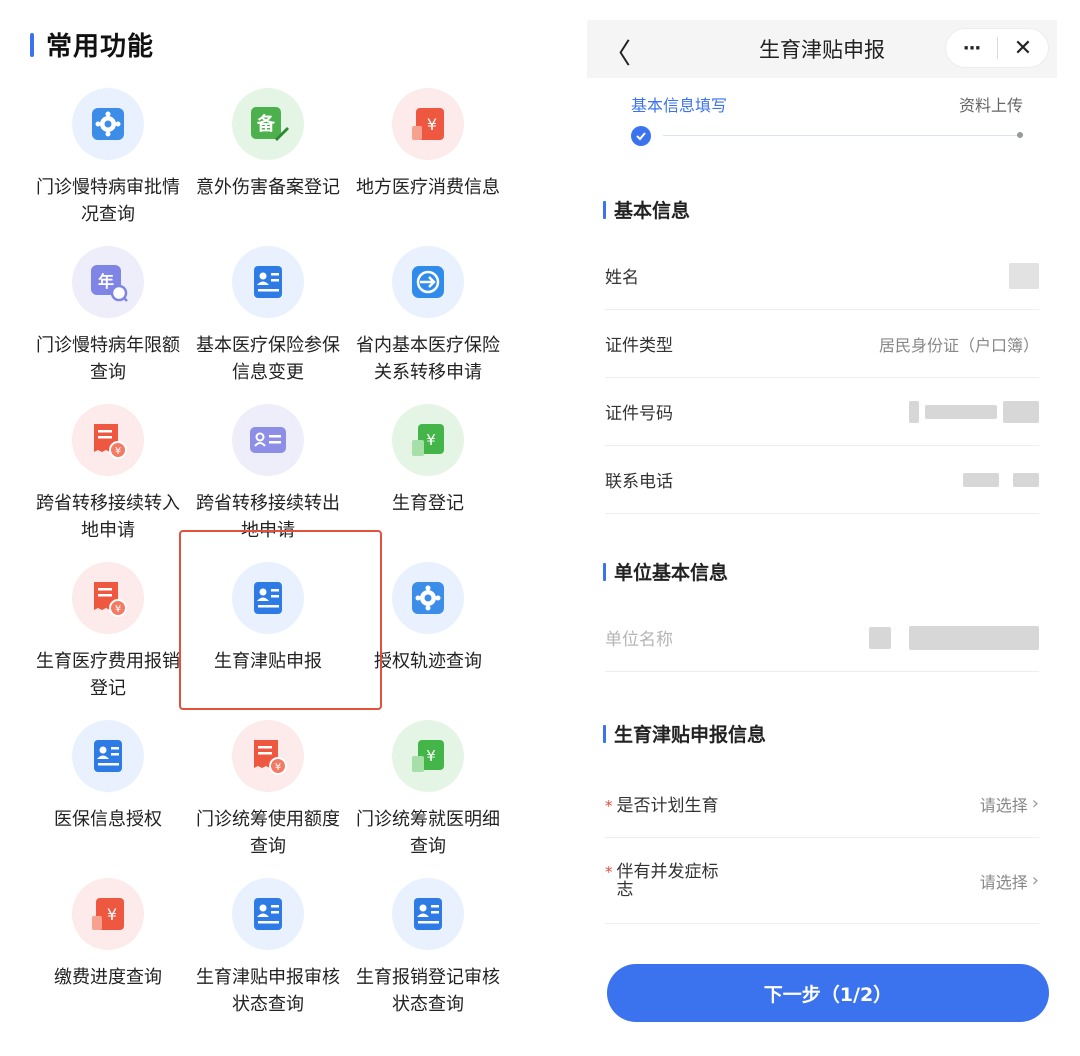 The image size is (1080, 1056). I want to click on section-header: 常用功能, so click(92, 44).